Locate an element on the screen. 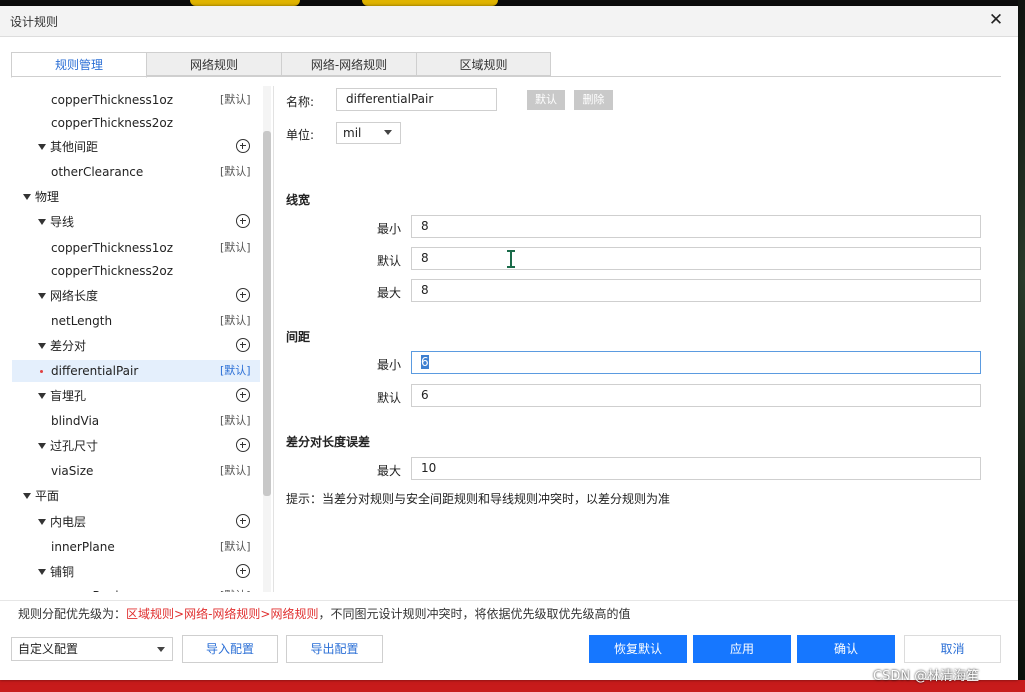 The width and height of the screenshot is (1025, 692). tree-group-label: 盲埋孔 is located at coordinates (68, 396).